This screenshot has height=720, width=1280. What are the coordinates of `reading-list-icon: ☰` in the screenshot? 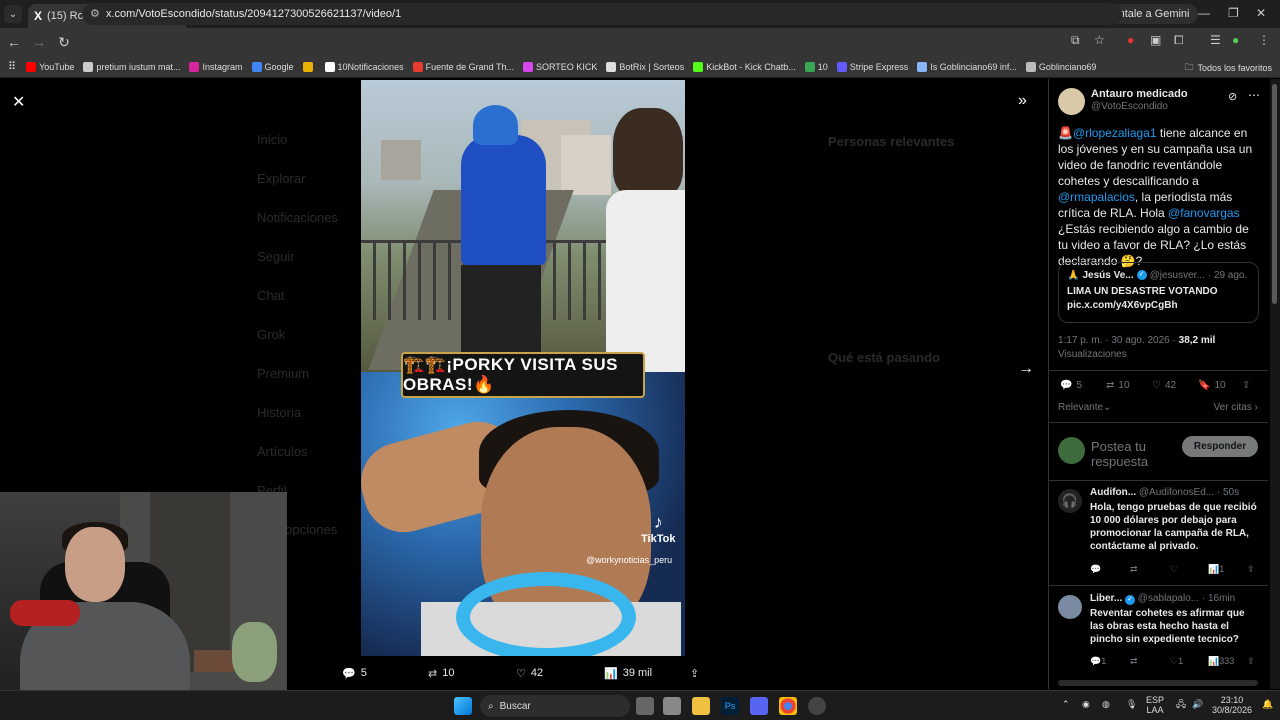 It's located at (1215, 40).